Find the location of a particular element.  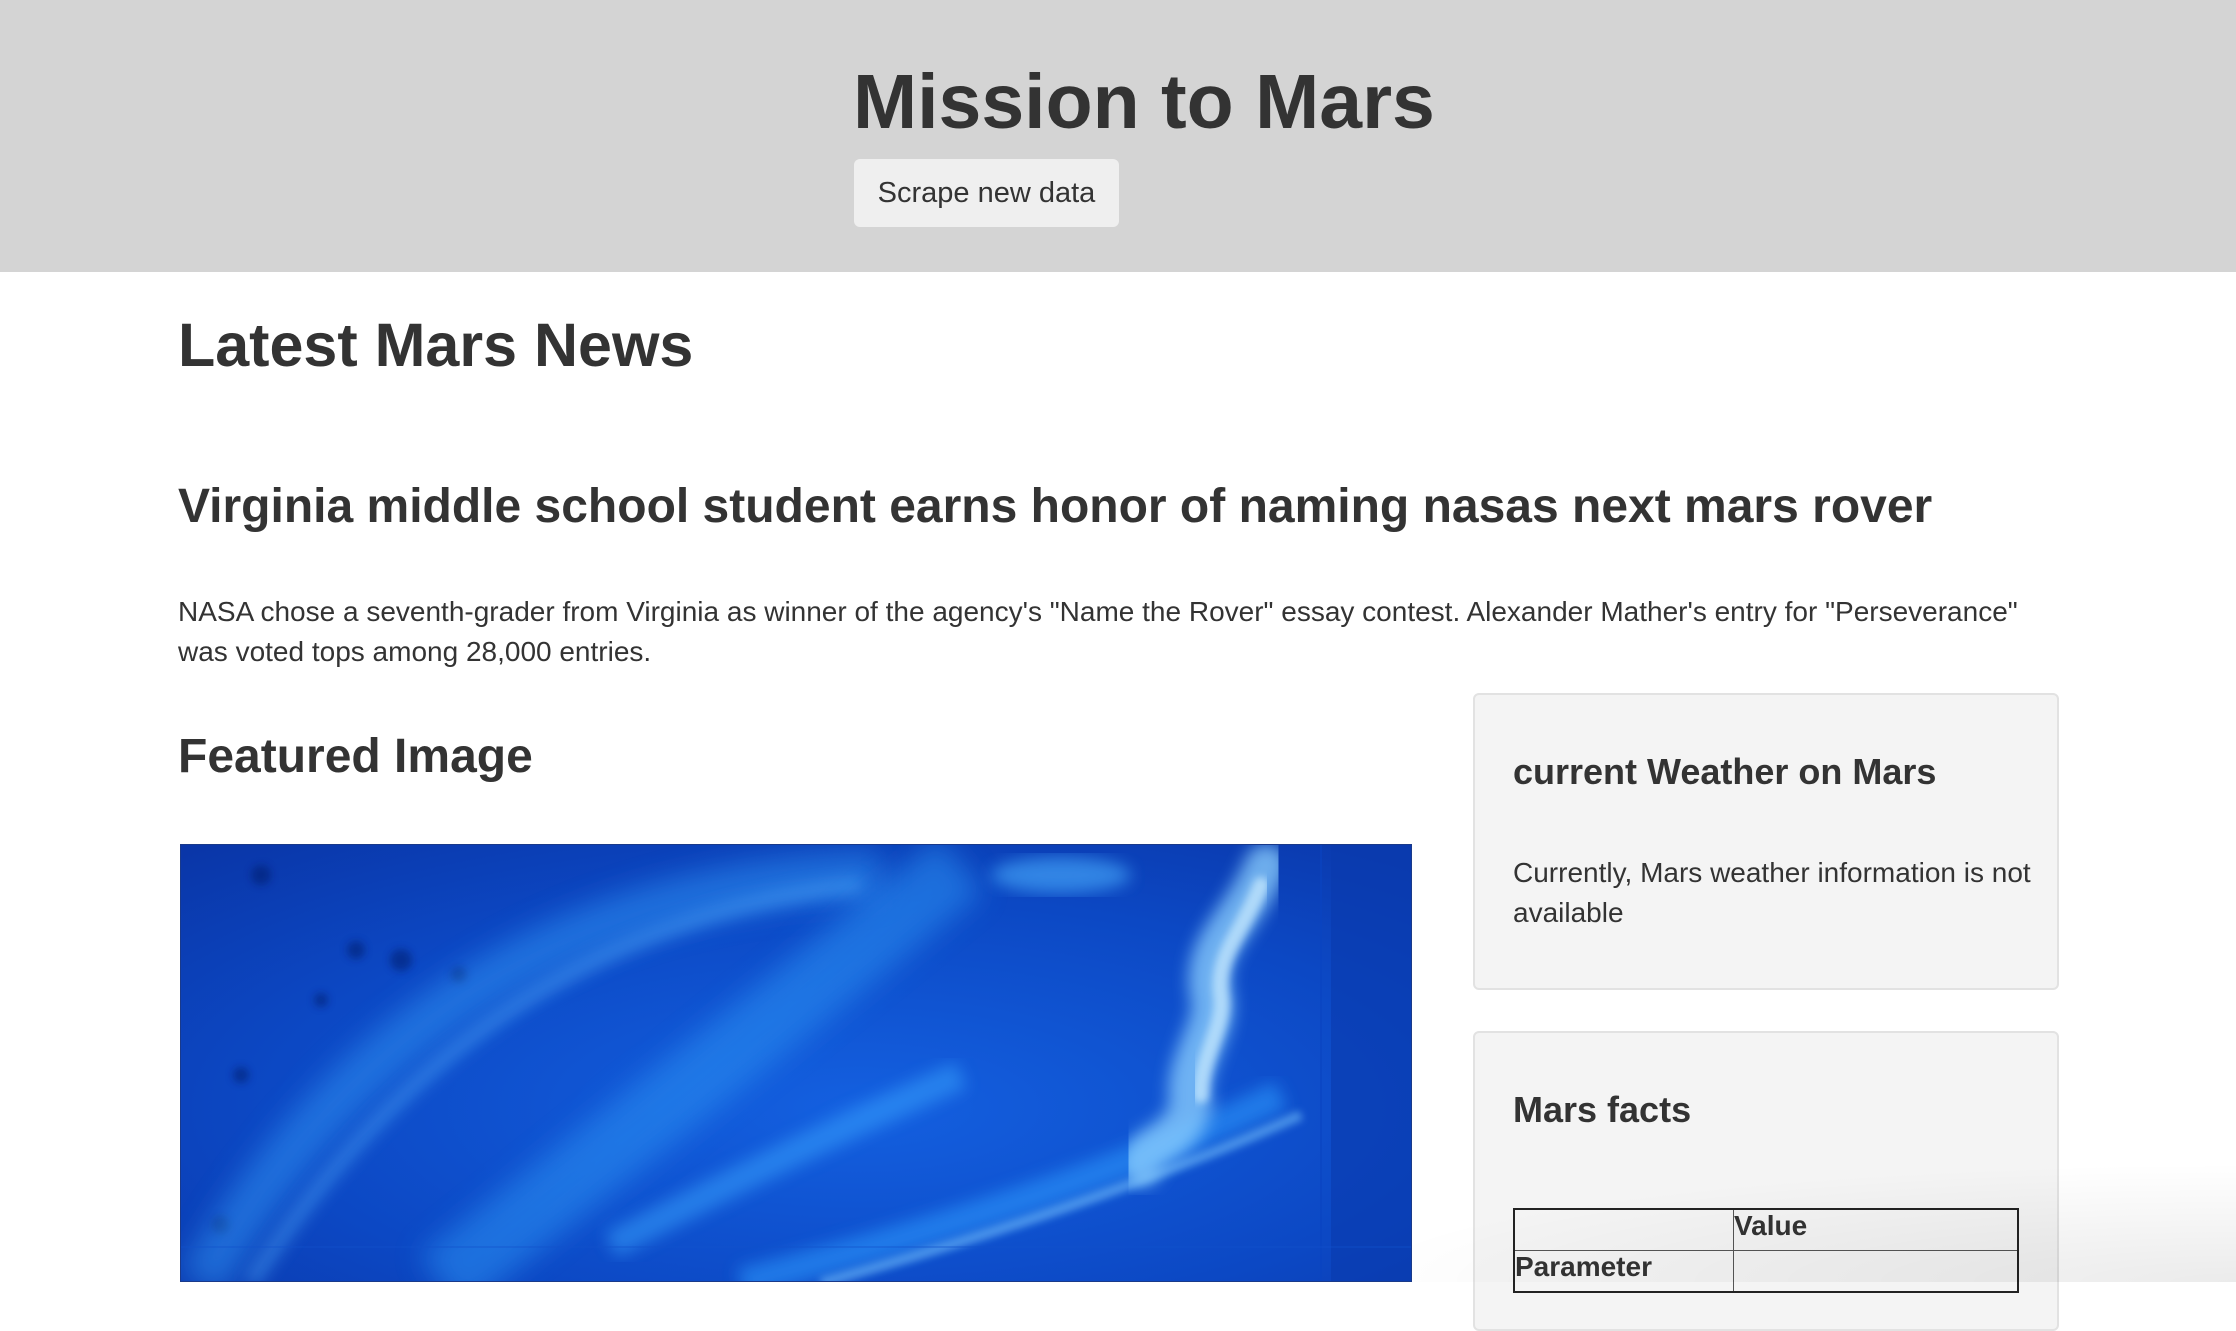

scrape-new-data-button: Scrape new data is located at coordinates (986, 193).